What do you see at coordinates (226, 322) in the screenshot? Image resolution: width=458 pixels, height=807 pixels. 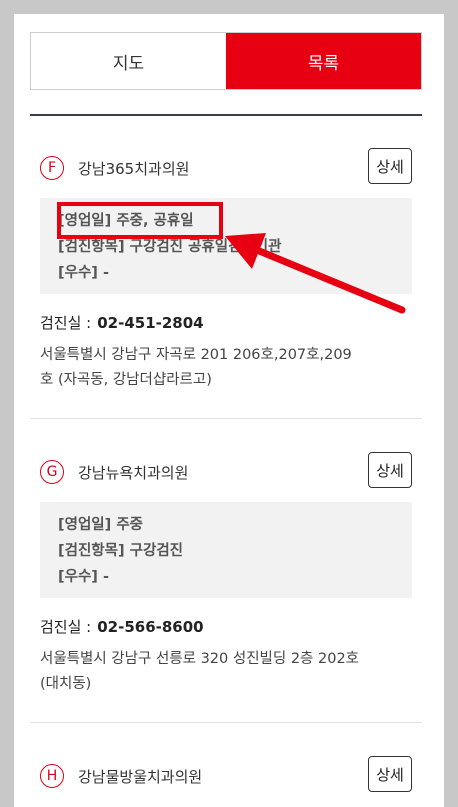 I see `phone-row: 검진실 : 02-451-2804` at bounding box center [226, 322].